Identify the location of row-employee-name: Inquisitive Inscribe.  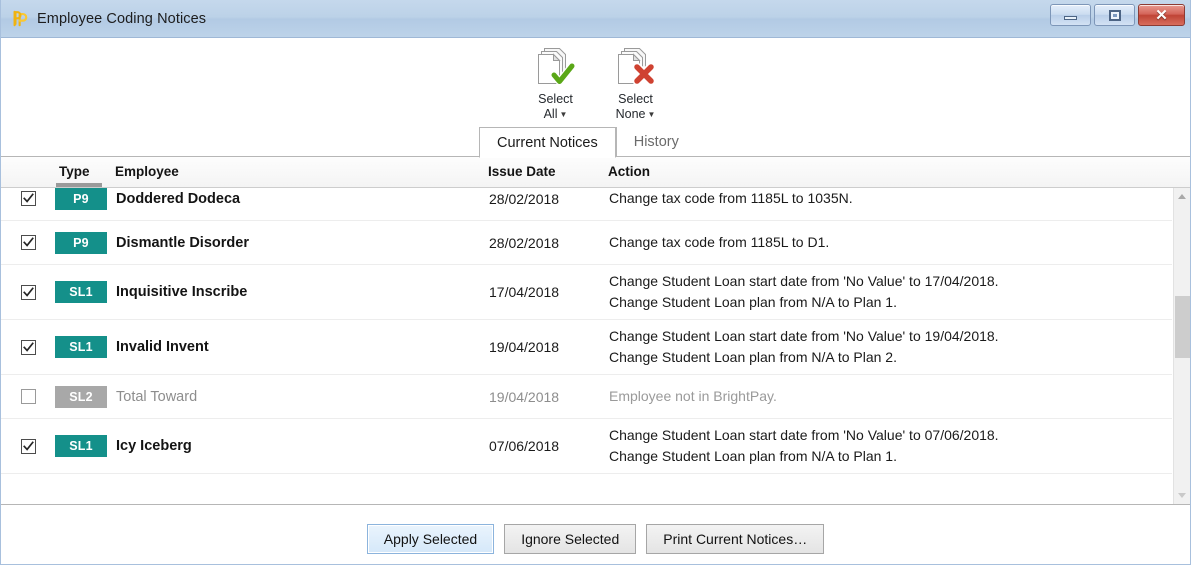
(182, 292).